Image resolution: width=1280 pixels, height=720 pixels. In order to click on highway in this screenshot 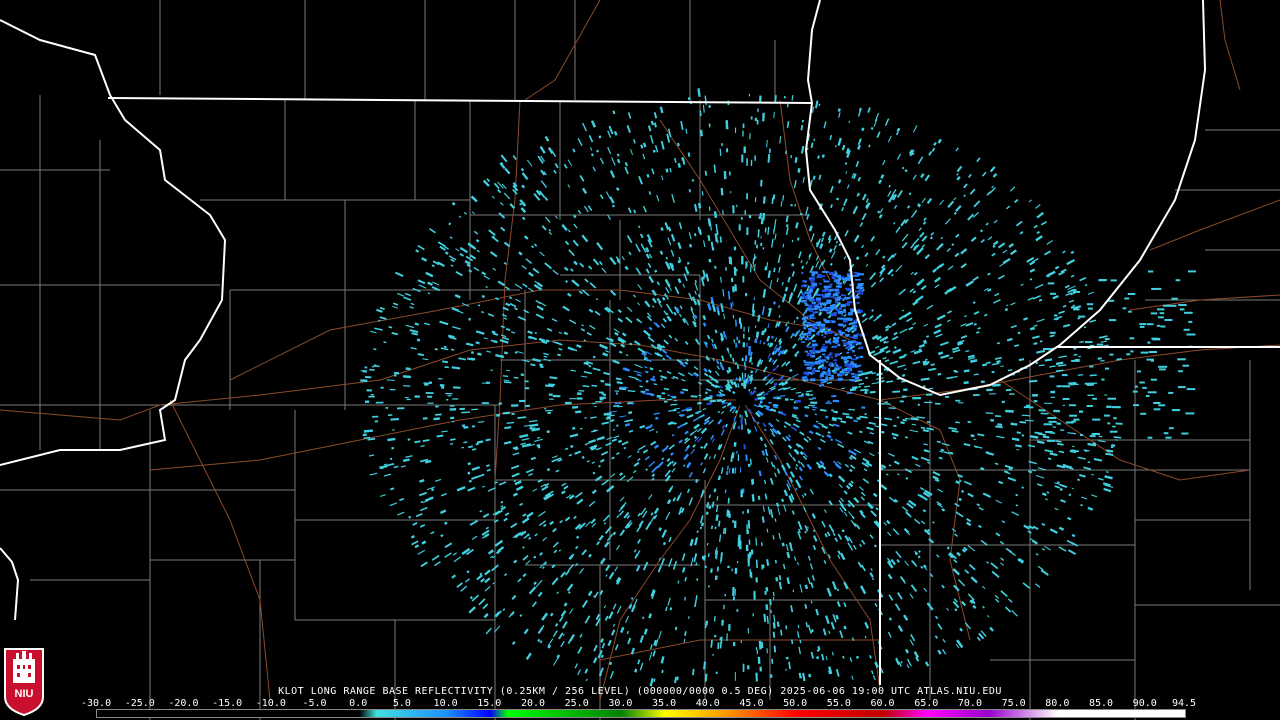, I will do `click(445, 435)`.